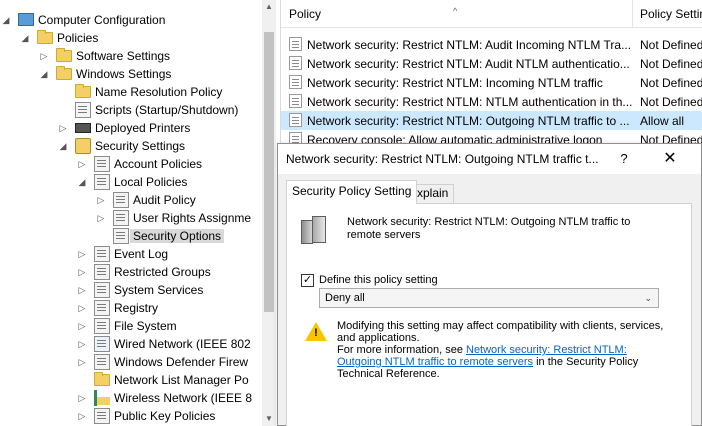  Describe the element at coordinates (269, 419) in the screenshot. I see `scroll-down-arrow: ▼` at that location.